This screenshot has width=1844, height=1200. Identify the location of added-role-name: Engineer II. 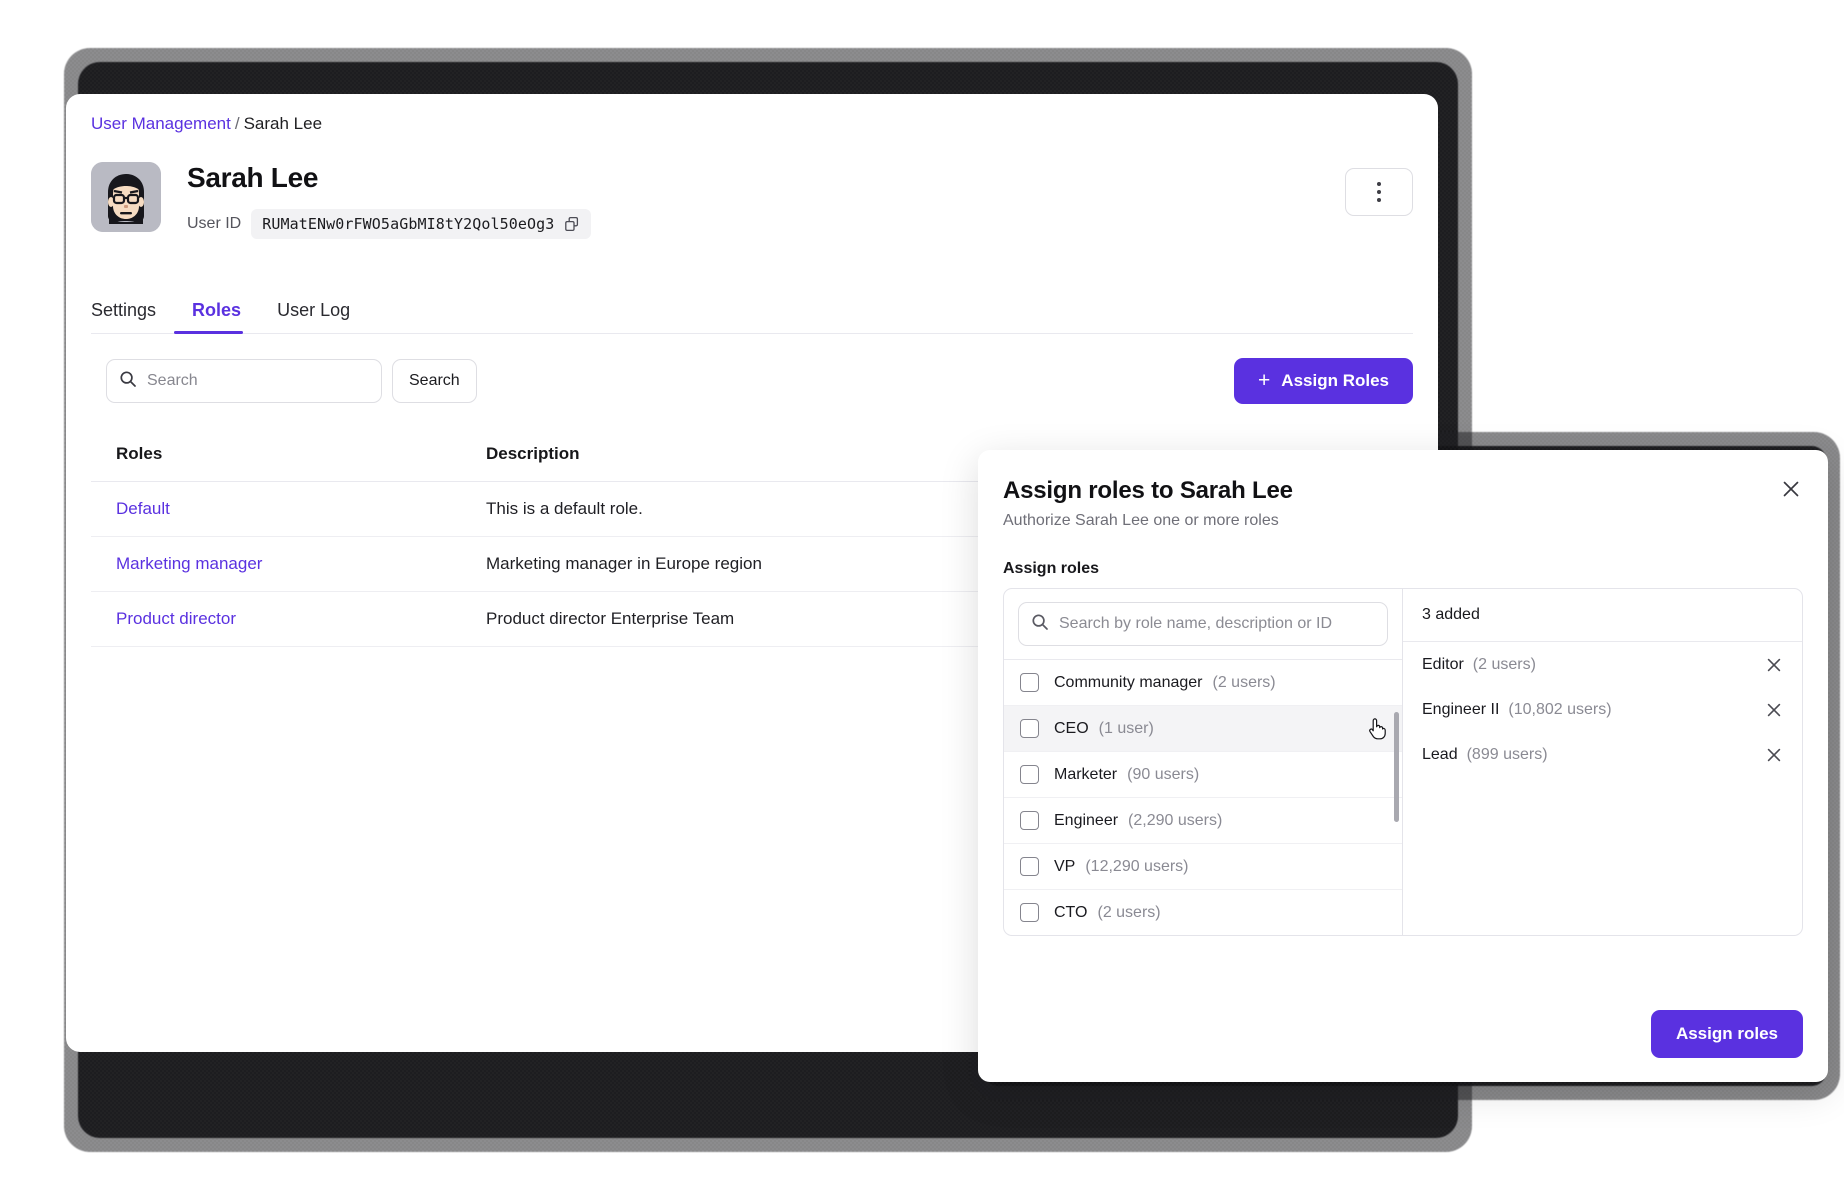
(1461, 709).